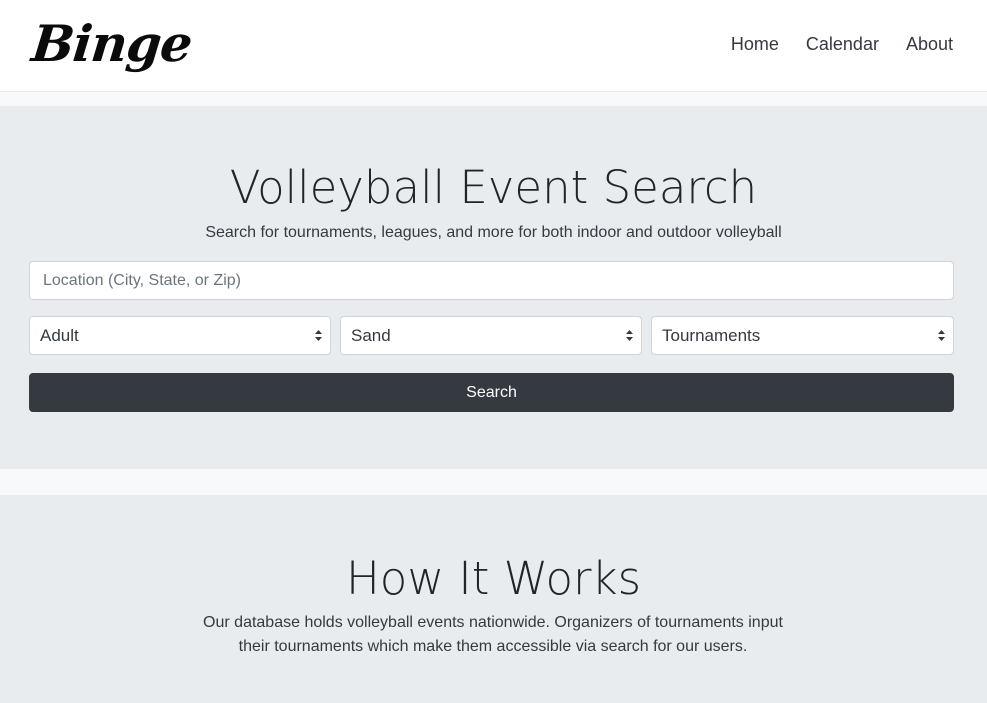  What do you see at coordinates (493, 46) in the screenshot?
I see `navbar: Binge Home Calendar About` at bounding box center [493, 46].